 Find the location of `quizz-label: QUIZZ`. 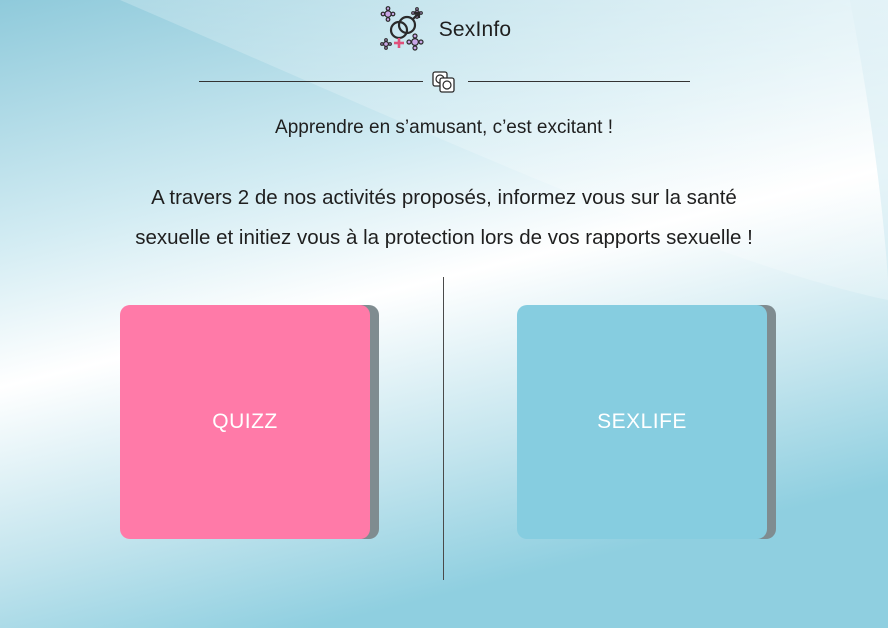

quizz-label: QUIZZ is located at coordinates (245, 421).